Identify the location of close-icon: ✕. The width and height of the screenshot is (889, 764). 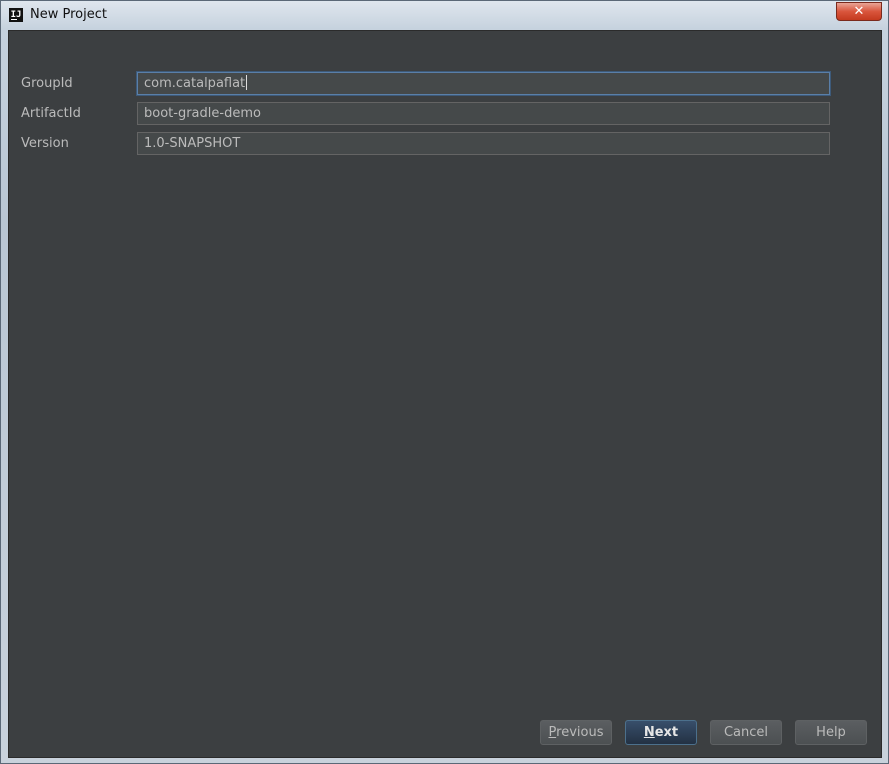
(859, 11).